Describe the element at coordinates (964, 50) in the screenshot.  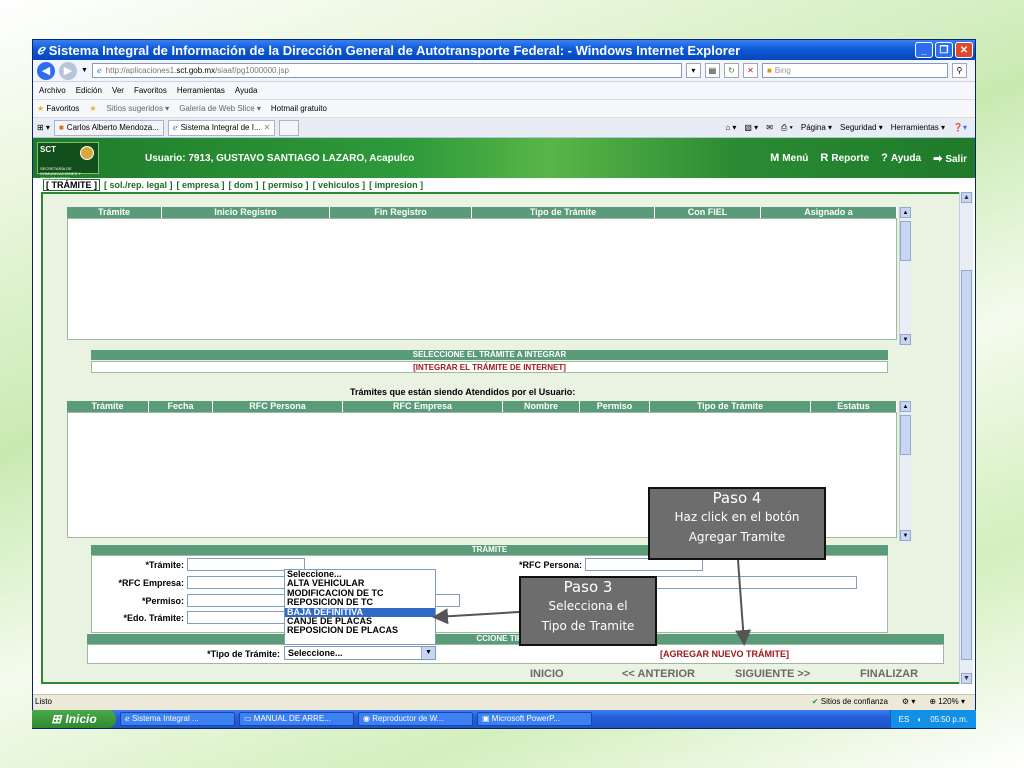
I see `close-button: ✕` at that location.